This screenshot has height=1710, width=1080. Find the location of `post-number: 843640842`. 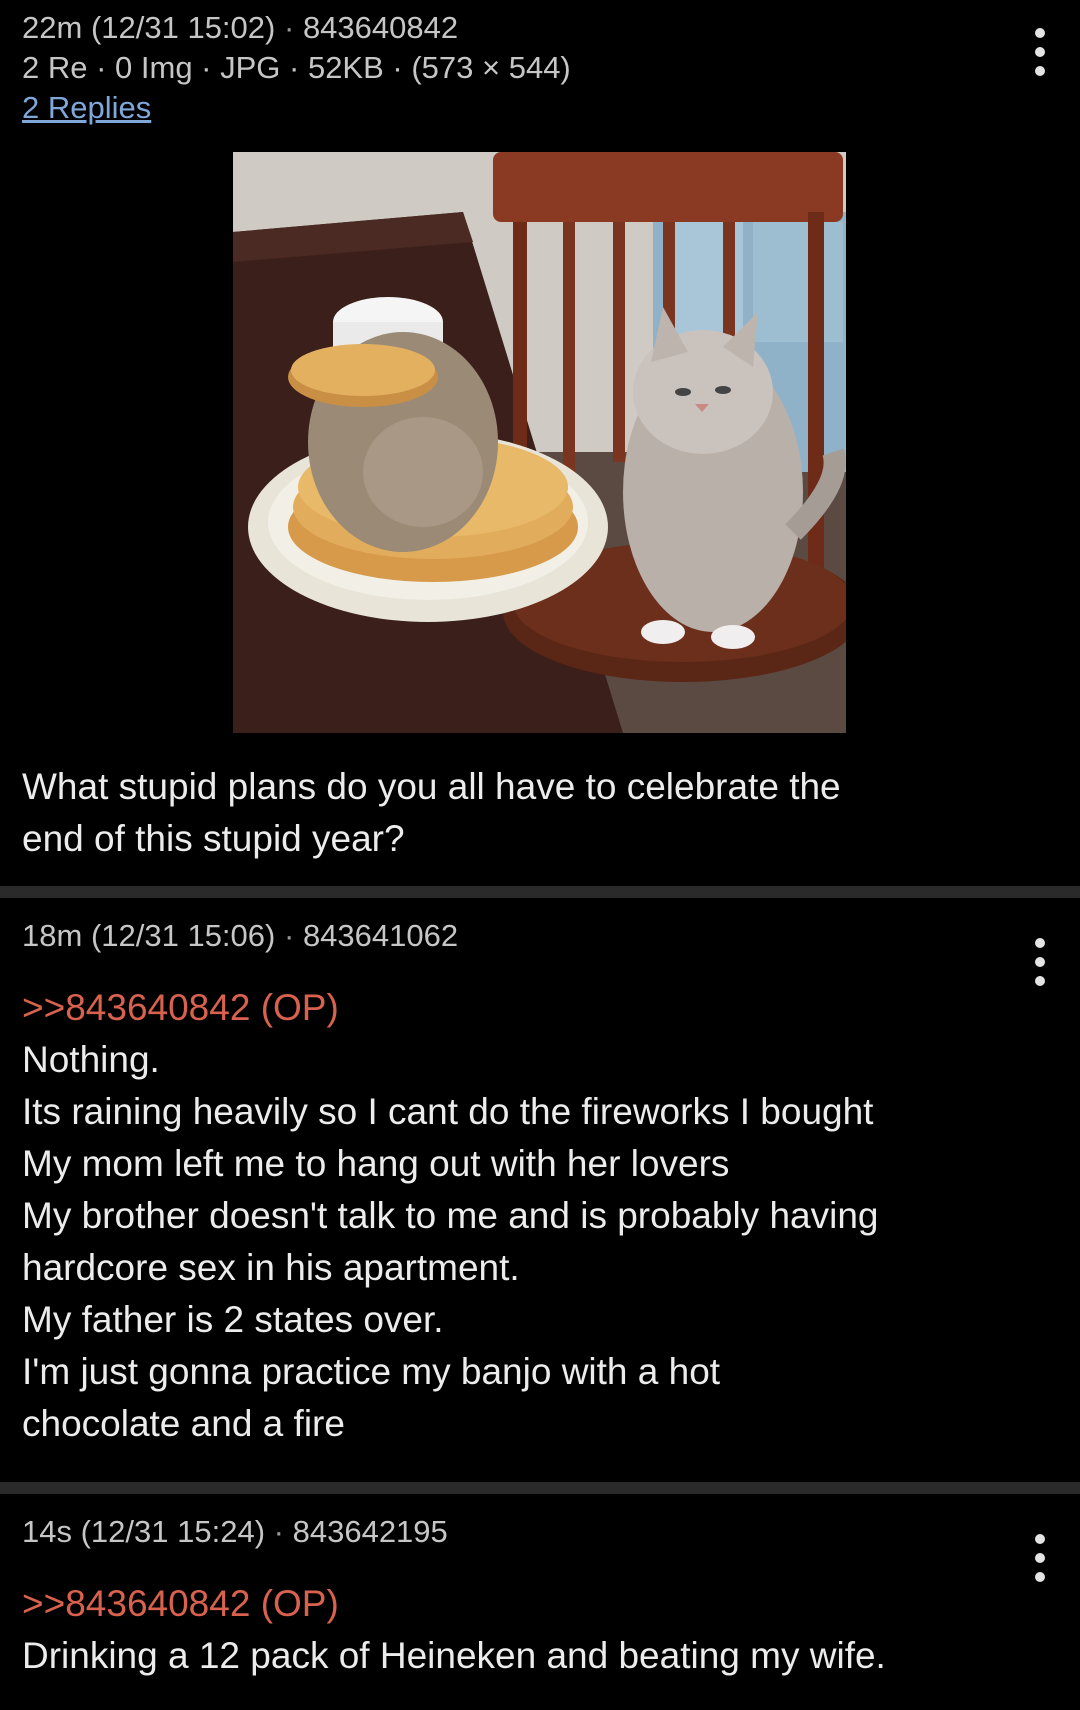

post-number: 843640842 is located at coordinates (380, 27).